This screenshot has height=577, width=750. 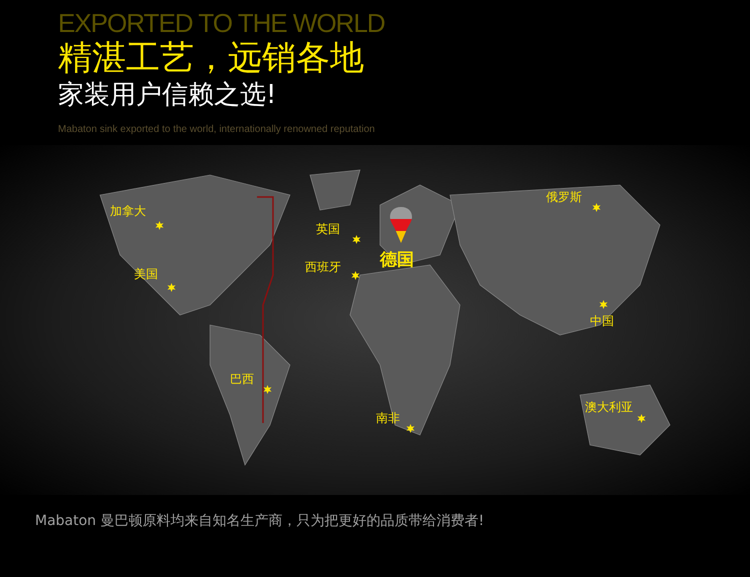 What do you see at coordinates (211, 58) in the screenshot?
I see `headline: 精湛工艺，远销各地` at bounding box center [211, 58].